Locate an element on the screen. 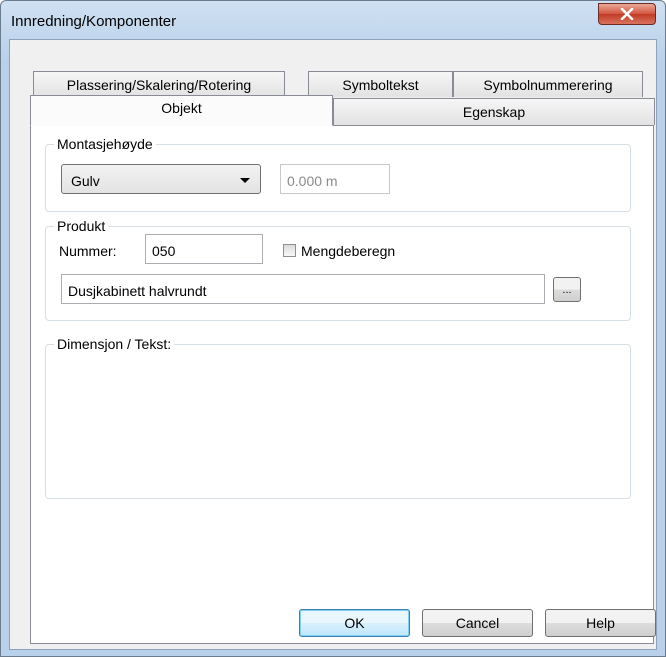 This screenshot has width=666, height=657. cancel-button: Cancel is located at coordinates (477, 623).